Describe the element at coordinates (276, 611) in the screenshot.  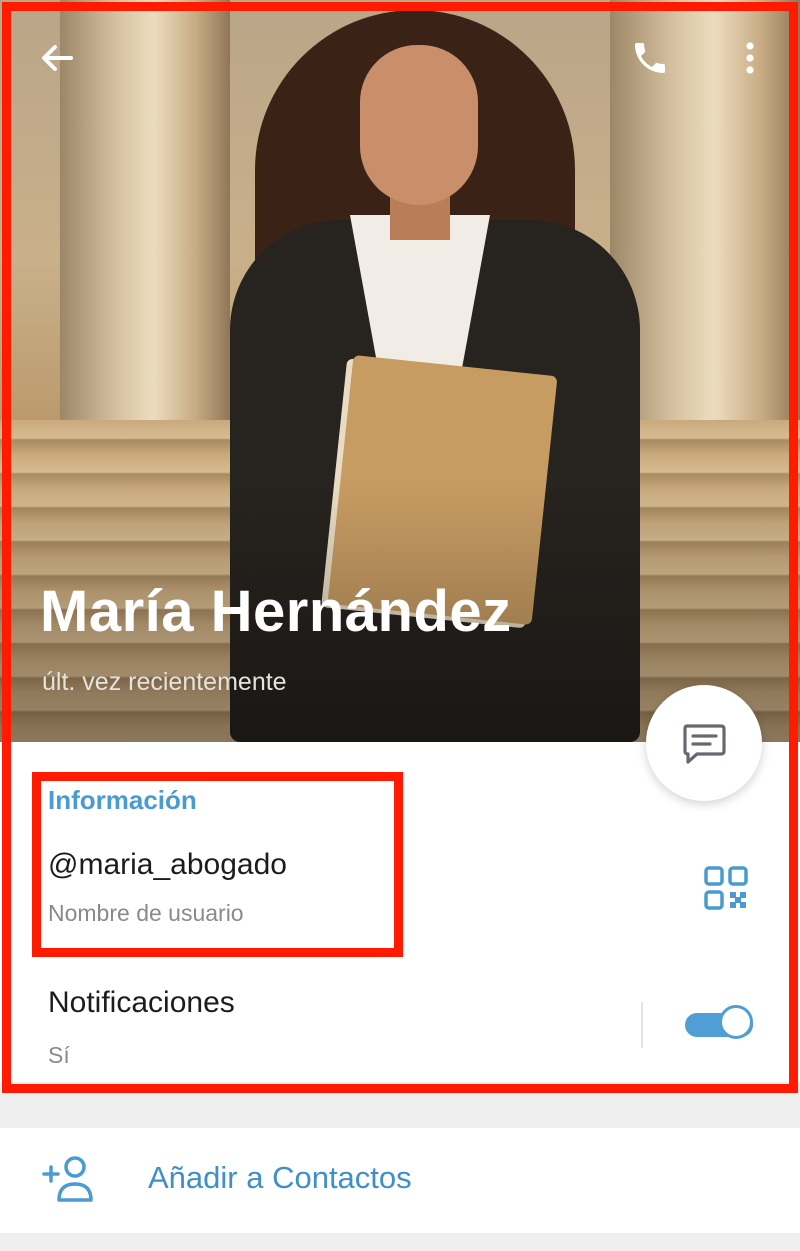
I see `profile-name: María Hernández` at that location.